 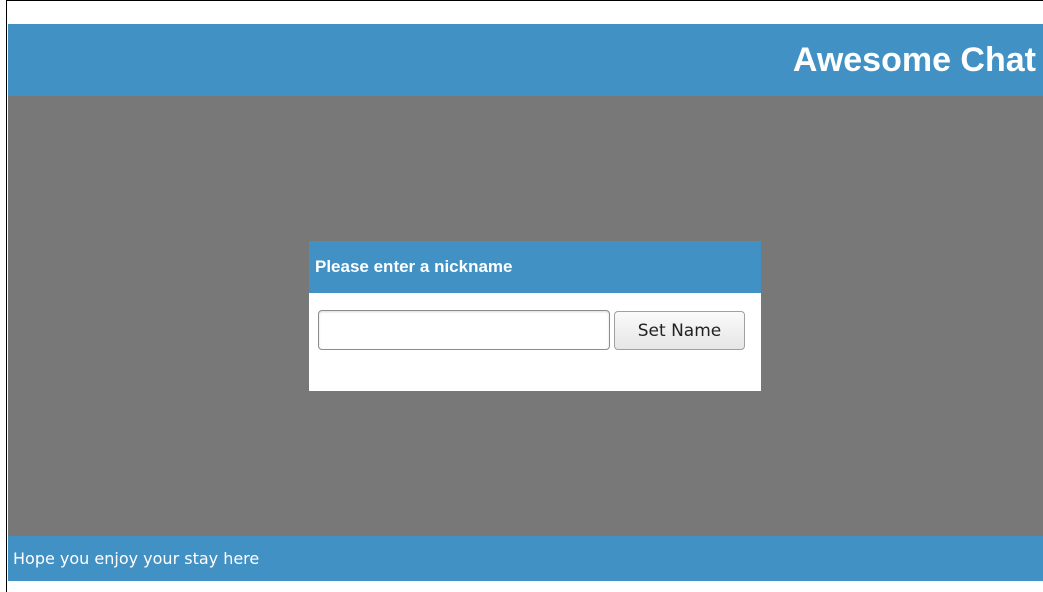 What do you see at coordinates (525, 558) in the screenshot?
I see `footer-bar: Hope you enjoy your stay here` at bounding box center [525, 558].